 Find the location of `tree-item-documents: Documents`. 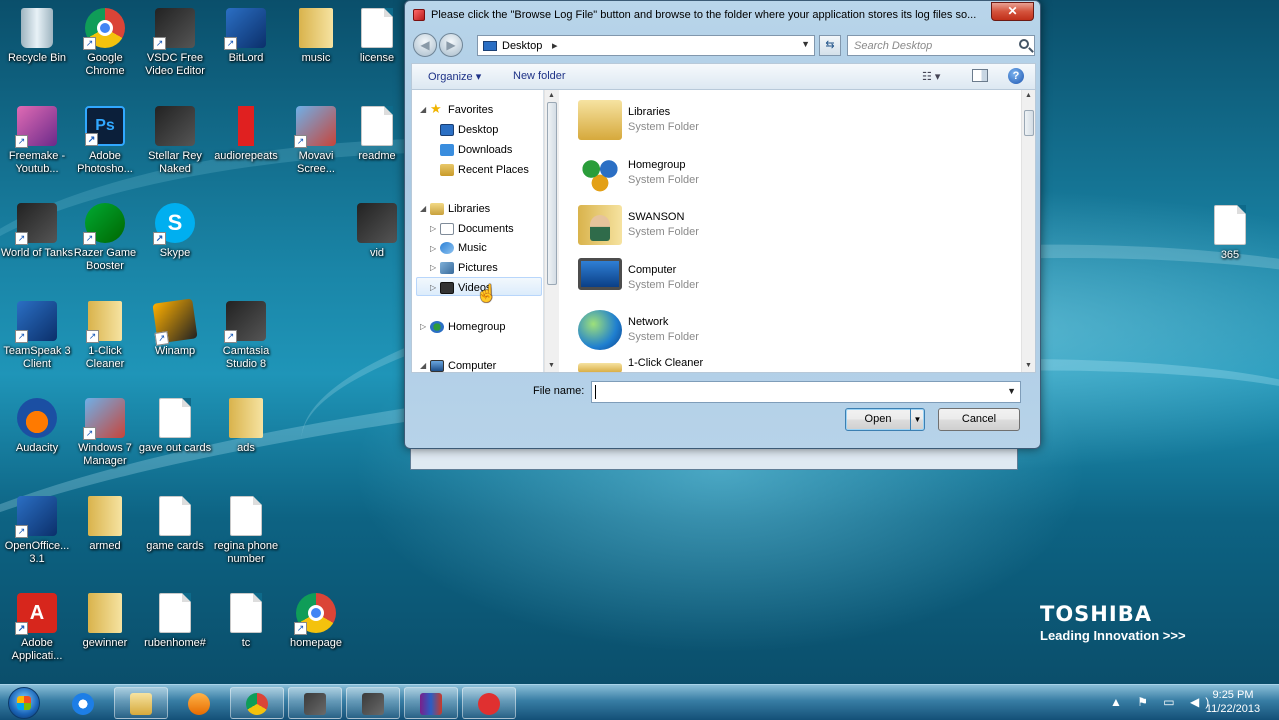

tree-item-documents: Documents is located at coordinates (486, 229).